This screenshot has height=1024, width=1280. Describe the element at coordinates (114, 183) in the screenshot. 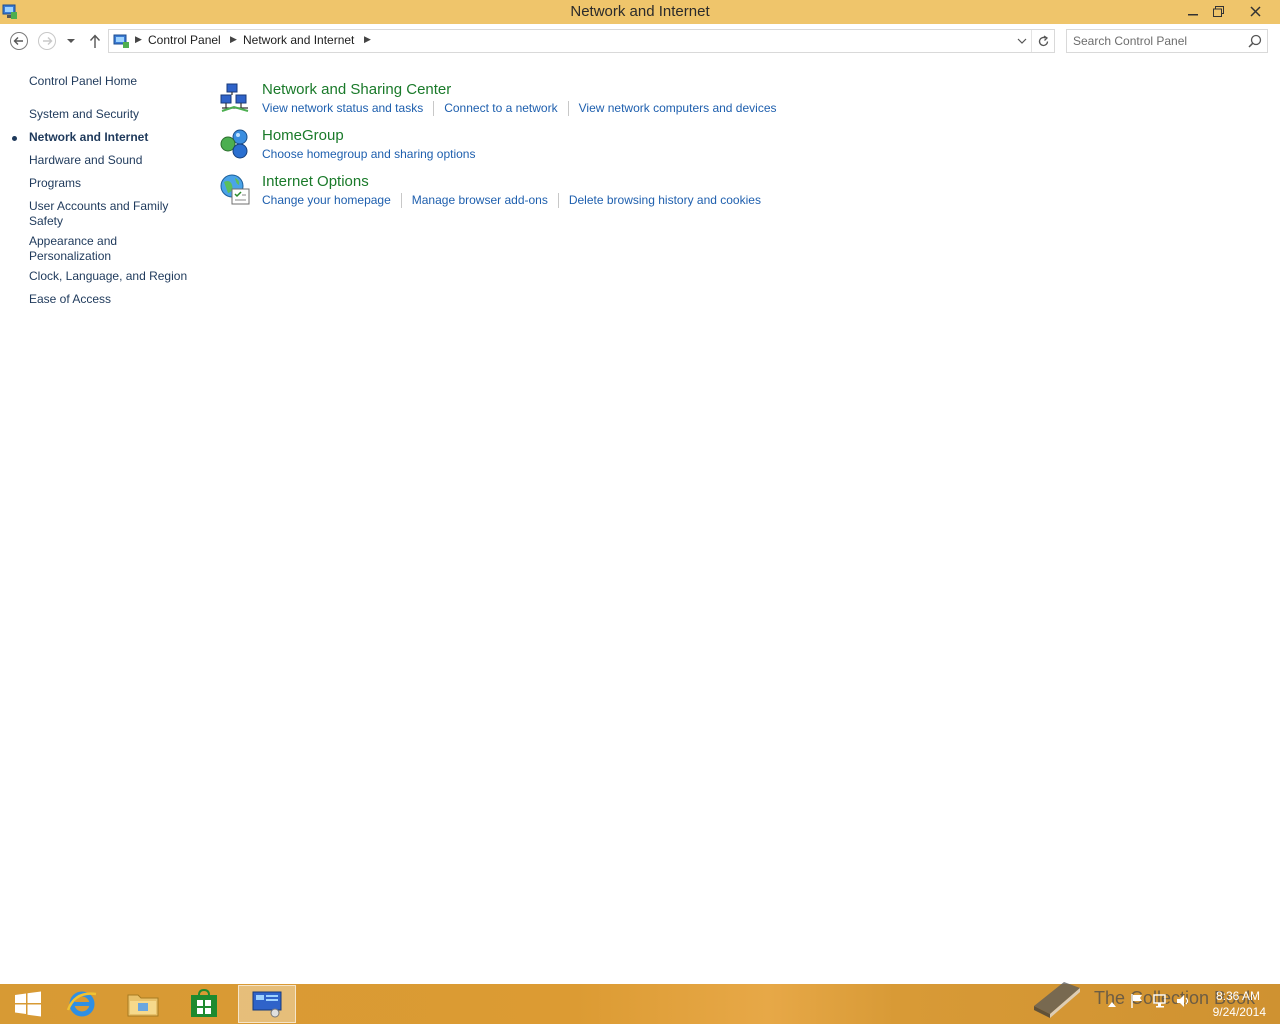

I see `sidebar-item-programs: Programs` at that location.